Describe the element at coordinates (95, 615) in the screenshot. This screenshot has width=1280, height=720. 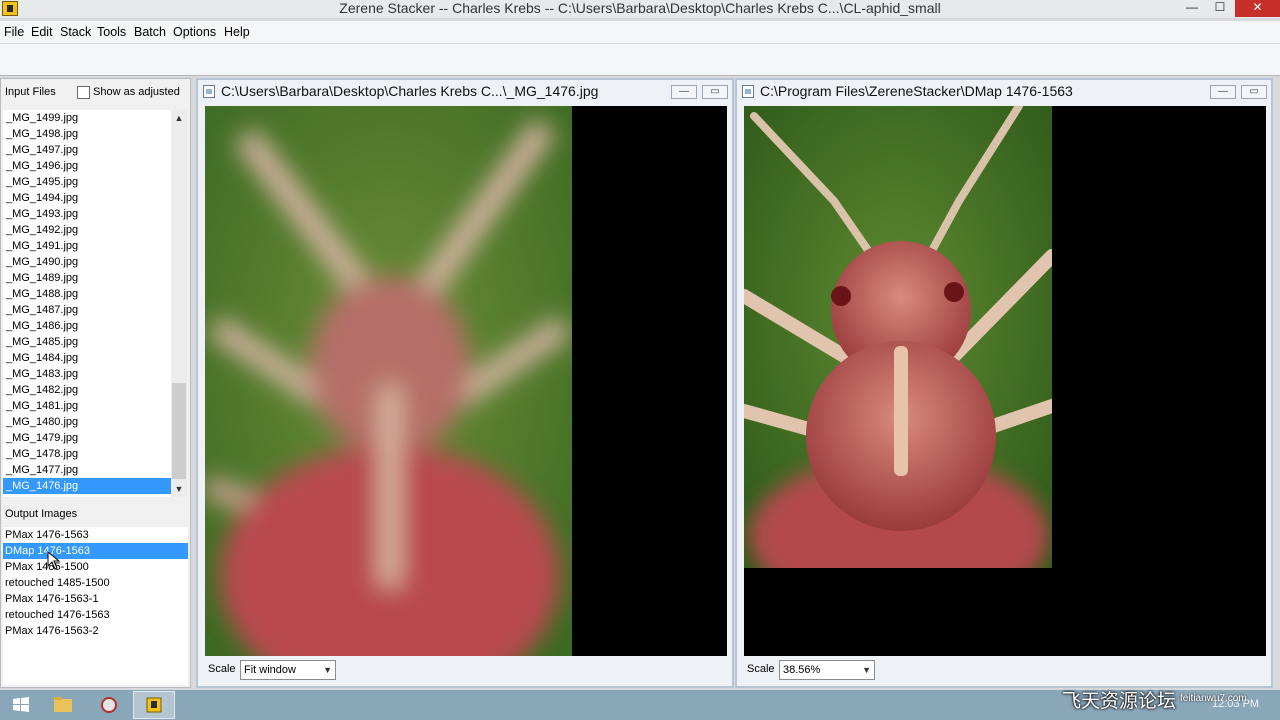
I see `list-item: retouched 1476-1563` at that location.